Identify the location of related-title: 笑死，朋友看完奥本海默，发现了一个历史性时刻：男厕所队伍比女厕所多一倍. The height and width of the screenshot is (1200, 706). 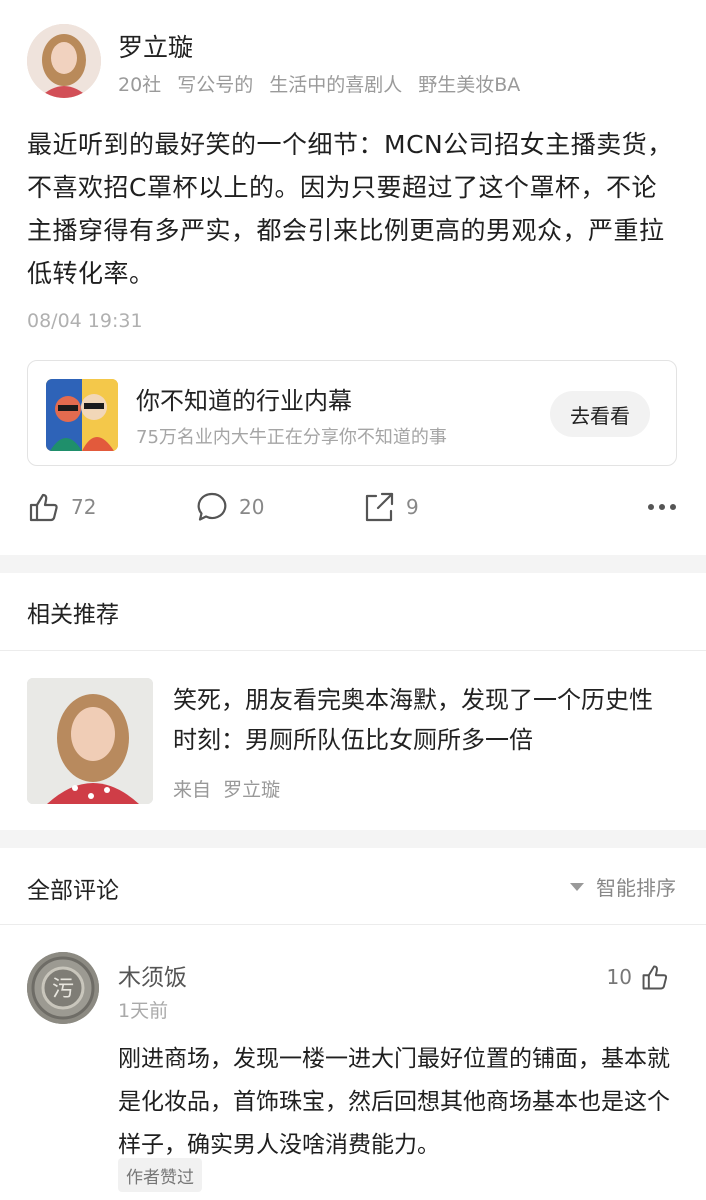
(413, 720).